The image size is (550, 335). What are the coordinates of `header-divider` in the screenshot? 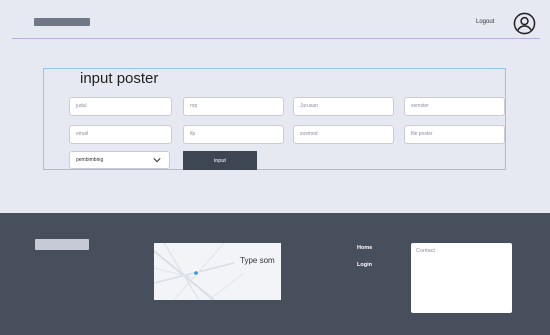 It's located at (276, 38).